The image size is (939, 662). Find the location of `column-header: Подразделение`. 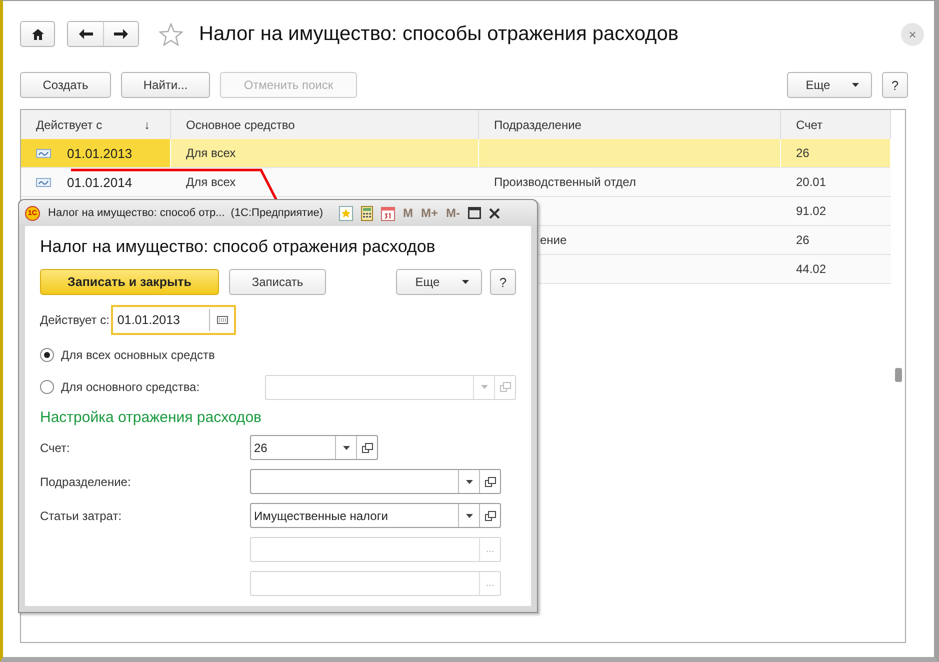

column-header: Подразделение is located at coordinates (630, 125).